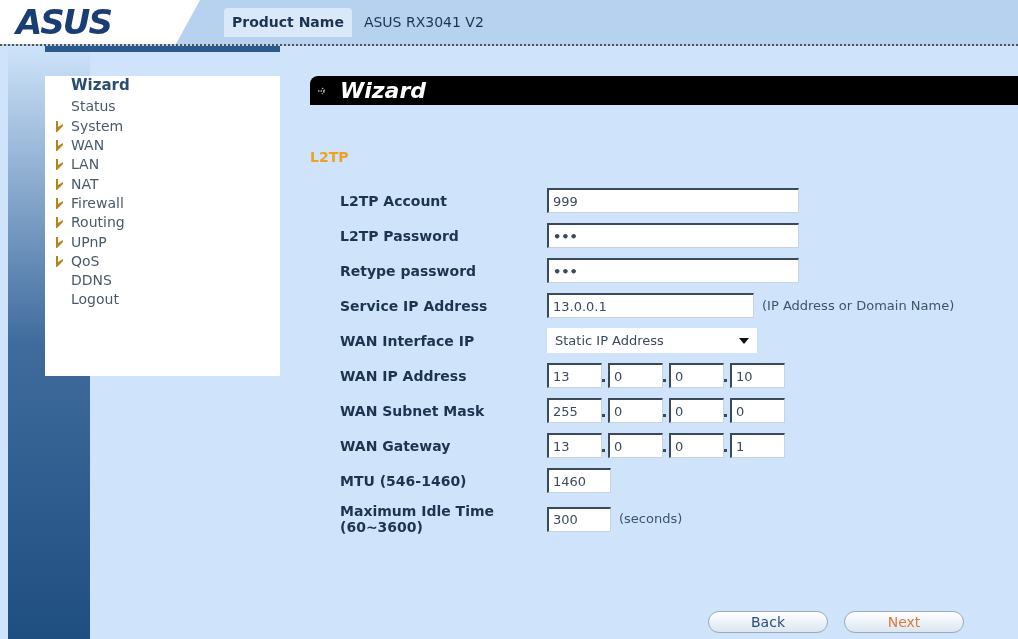 This screenshot has height=639, width=1018. I want to click on dropdown: Static IP Address, so click(652, 340).